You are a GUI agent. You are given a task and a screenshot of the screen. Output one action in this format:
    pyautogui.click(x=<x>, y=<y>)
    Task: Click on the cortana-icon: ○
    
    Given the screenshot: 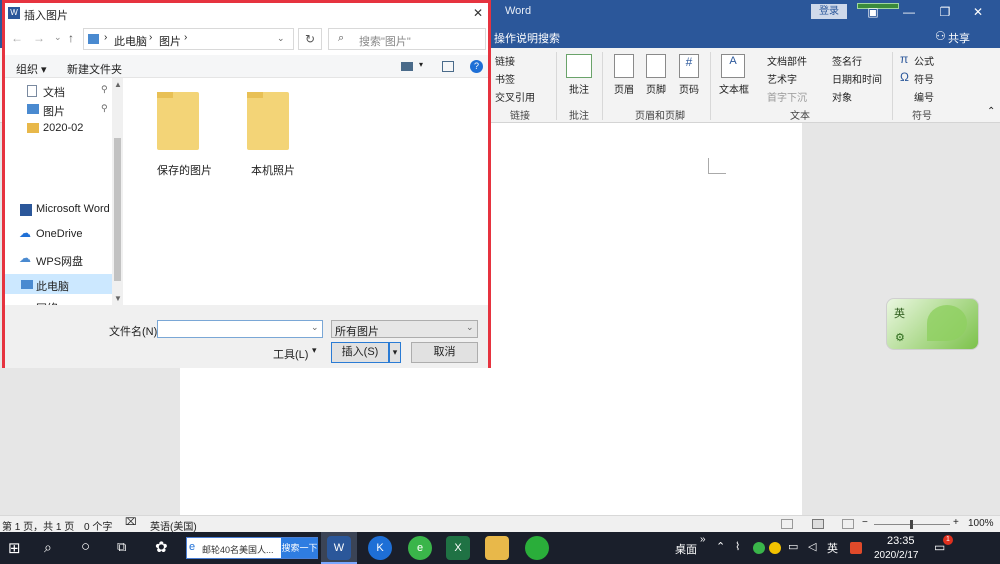 What is the action you would take?
    pyautogui.click(x=85, y=546)
    